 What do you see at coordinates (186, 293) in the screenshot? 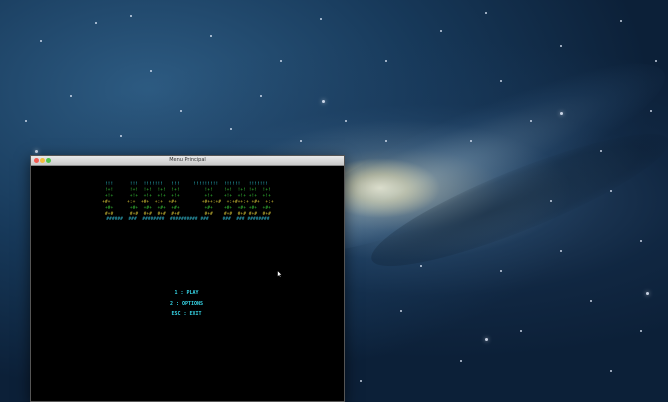
I see `menu-item-play: 1 : PLAY` at bounding box center [186, 293].